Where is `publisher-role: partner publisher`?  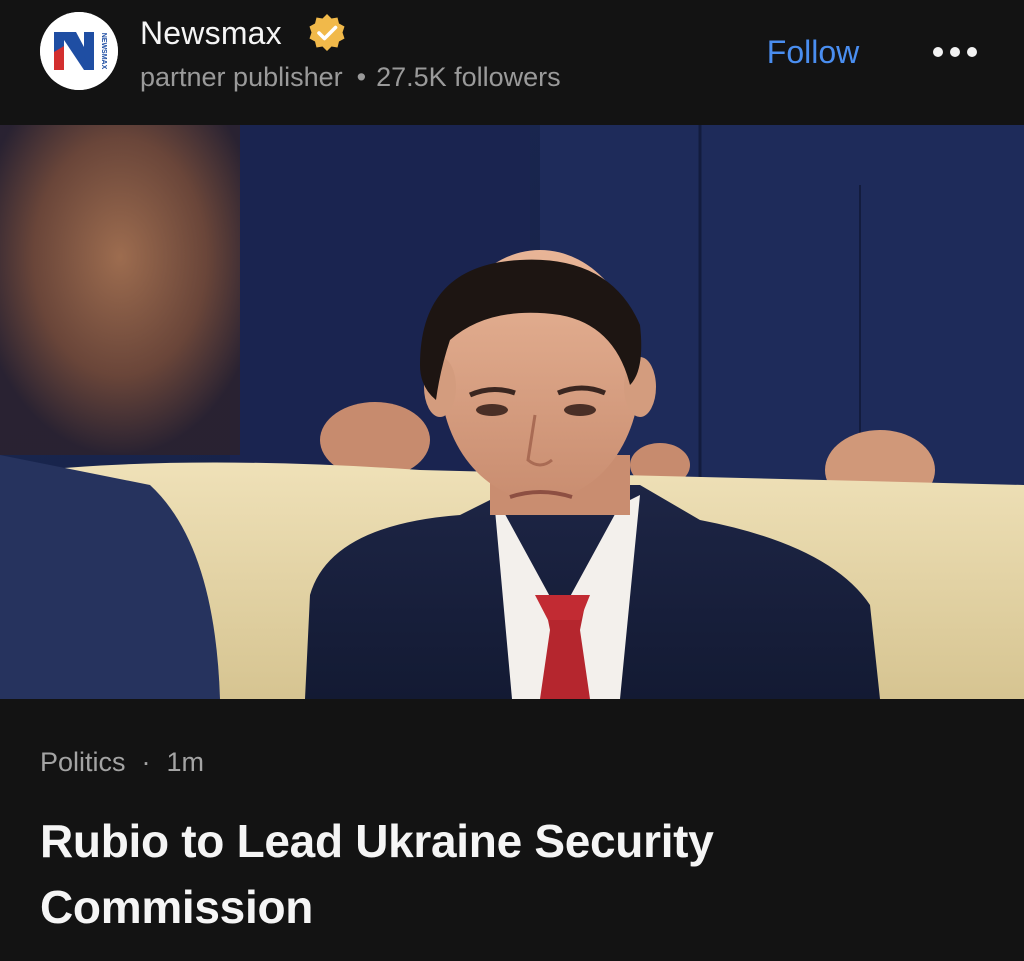 publisher-role: partner publisher is located at coordinates (241, 77).